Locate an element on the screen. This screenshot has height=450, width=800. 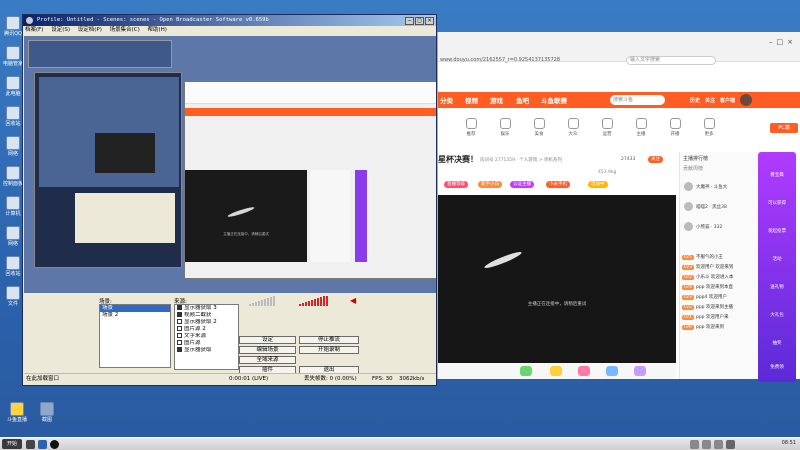
mic-volume-meter is located at coordinates (274, 301).